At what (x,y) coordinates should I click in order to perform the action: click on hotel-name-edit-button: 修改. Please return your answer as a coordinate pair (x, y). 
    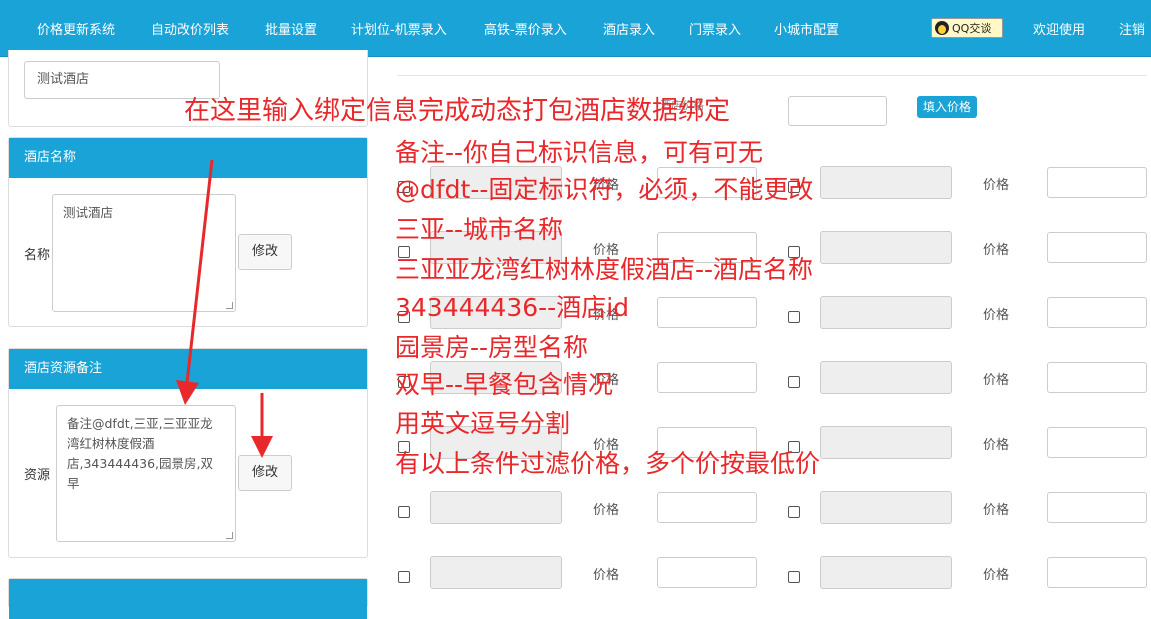
    Looking at the image, I should click on (265, 252).